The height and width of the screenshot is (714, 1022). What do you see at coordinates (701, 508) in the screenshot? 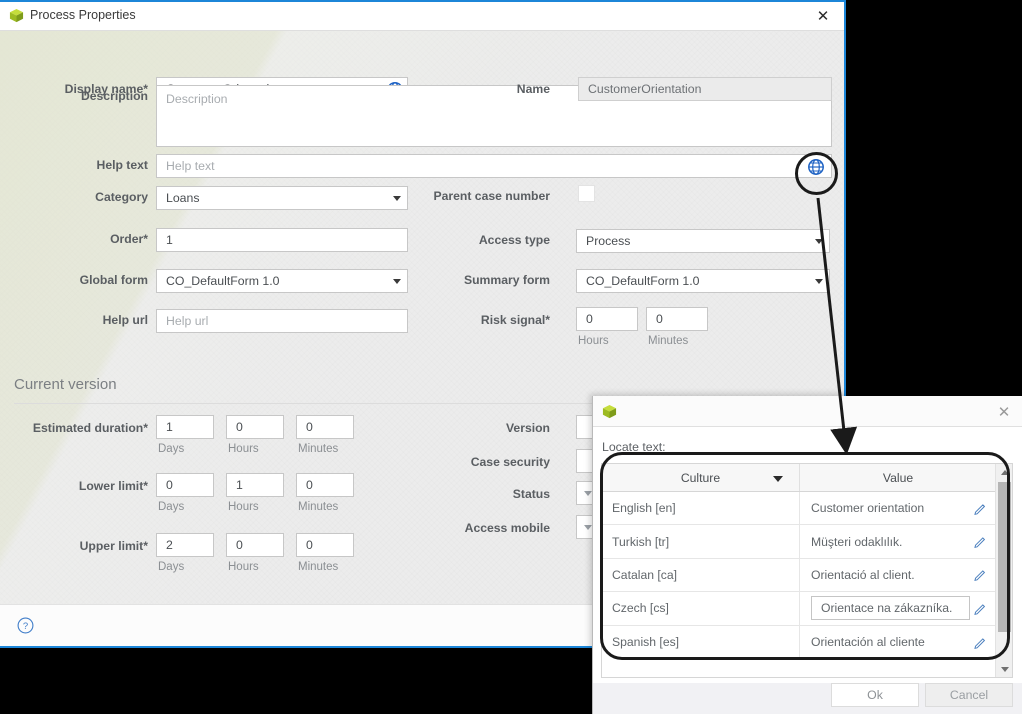
I see `culture-cell: English [en]` at bounding box center [701, 508].